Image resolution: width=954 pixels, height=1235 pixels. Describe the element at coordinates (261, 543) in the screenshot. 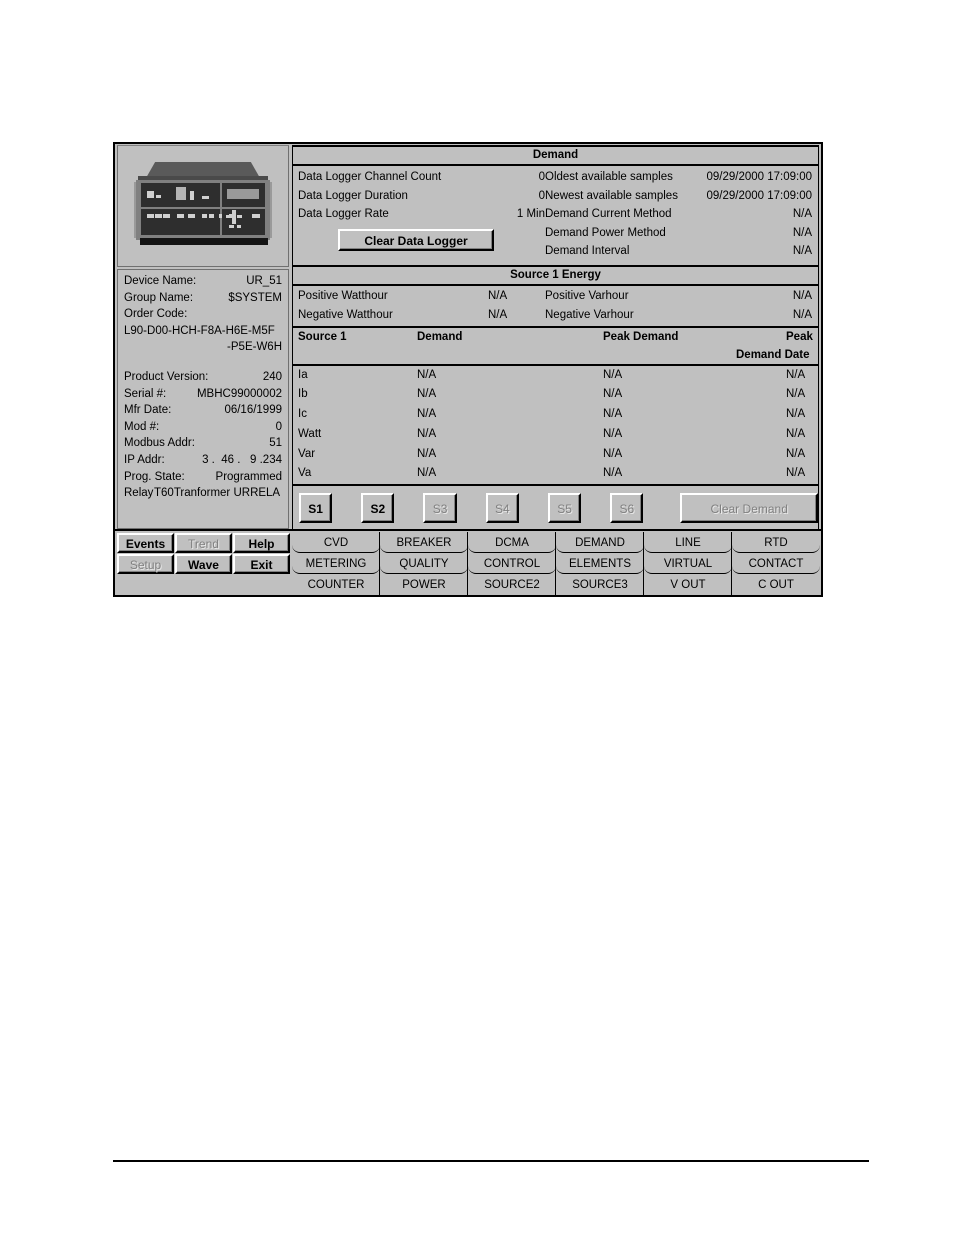

I see `help-button: Help` at that location.